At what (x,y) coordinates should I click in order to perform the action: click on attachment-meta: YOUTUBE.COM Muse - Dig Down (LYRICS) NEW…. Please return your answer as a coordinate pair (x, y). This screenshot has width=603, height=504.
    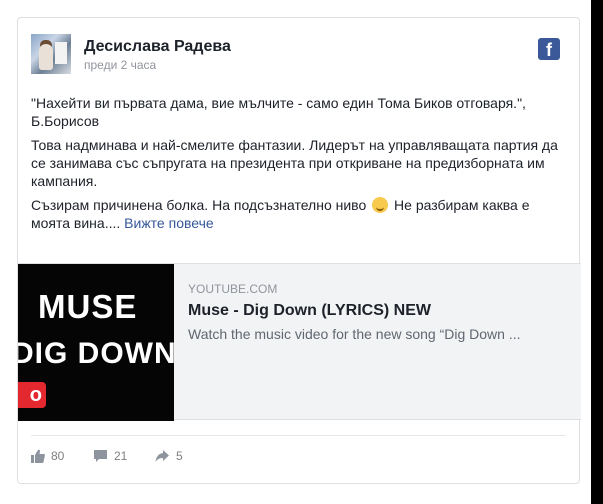
    Looking at the image, I should click on (380, 312).